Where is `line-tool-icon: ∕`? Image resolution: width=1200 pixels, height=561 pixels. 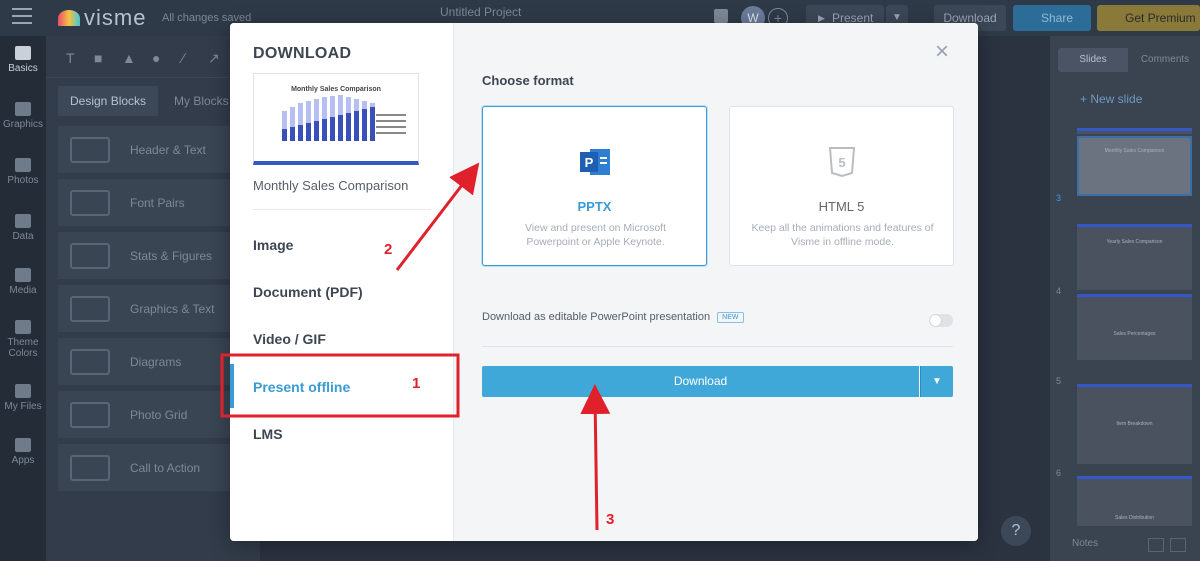
line-tool-icon: ∕ is located at coordinates (183, 58).